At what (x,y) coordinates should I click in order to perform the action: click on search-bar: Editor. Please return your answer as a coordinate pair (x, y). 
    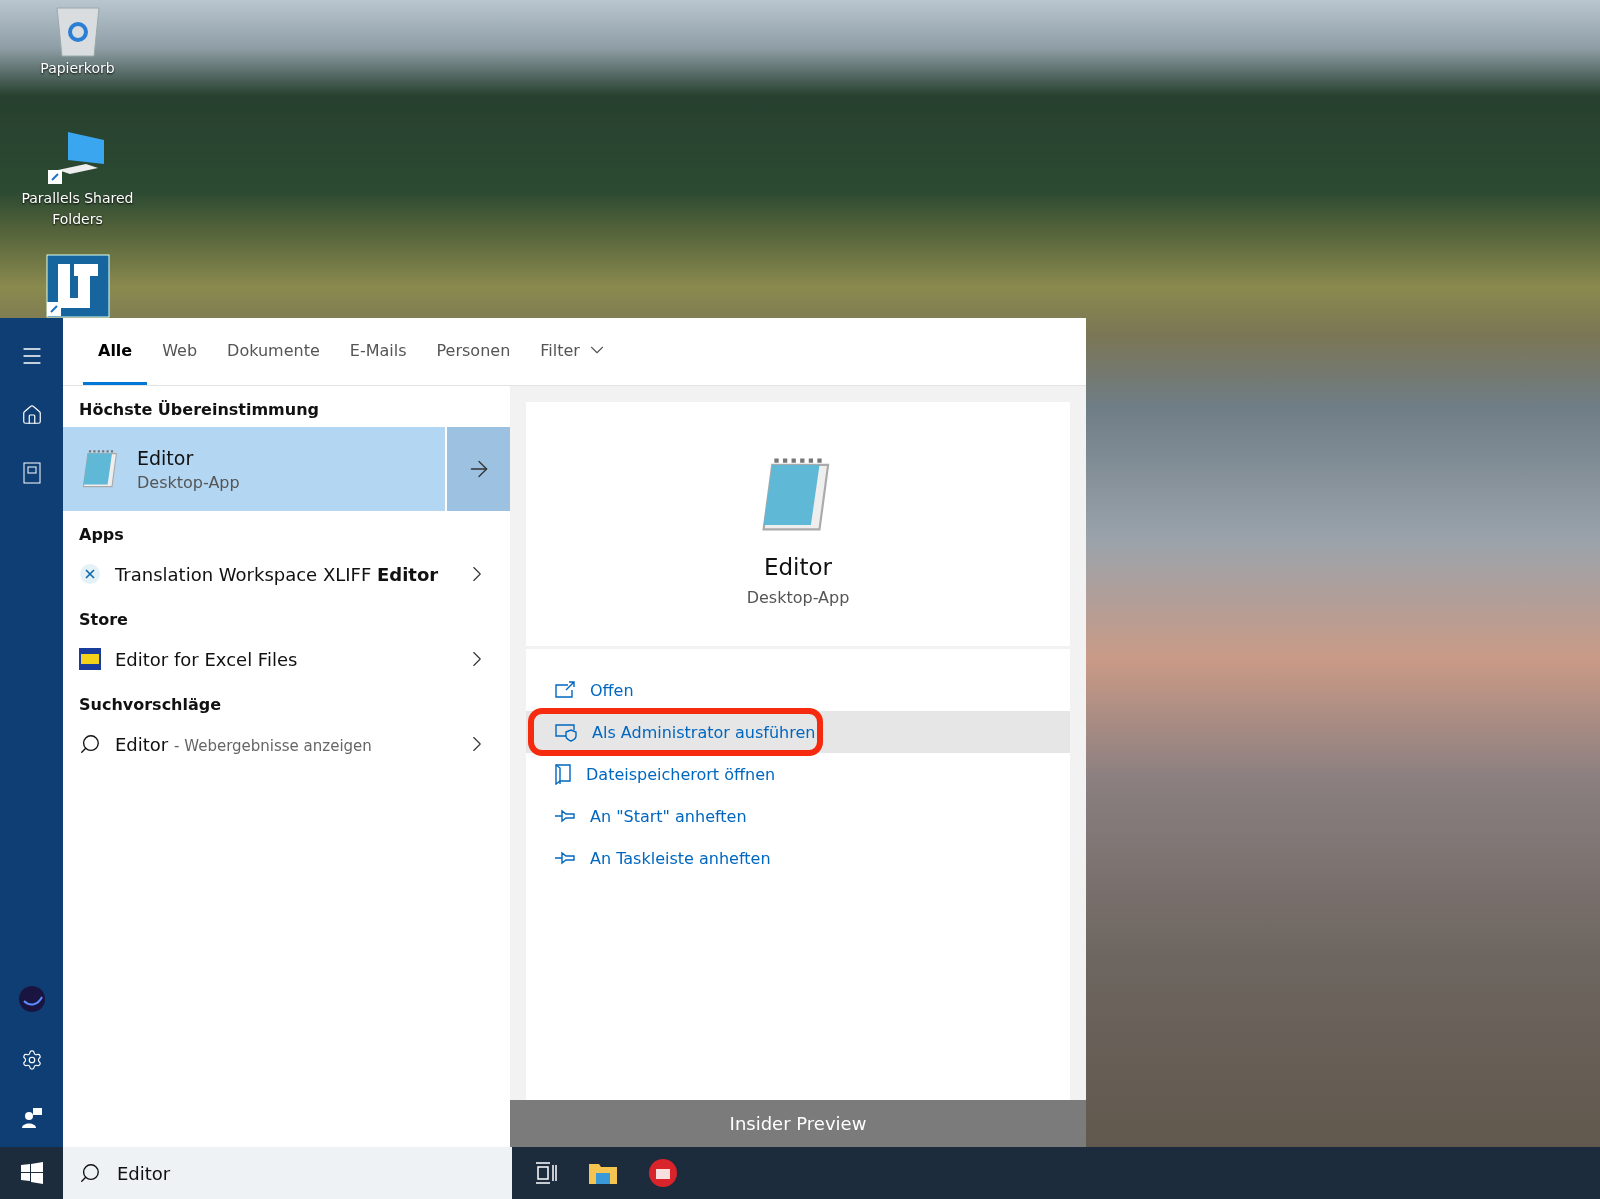
    Looking at the image, I should click on (287, 1173).